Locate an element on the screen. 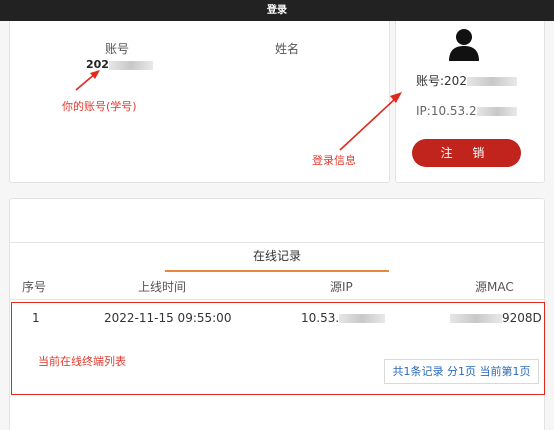  login-info-arrow is located at coordinates (370, 121).